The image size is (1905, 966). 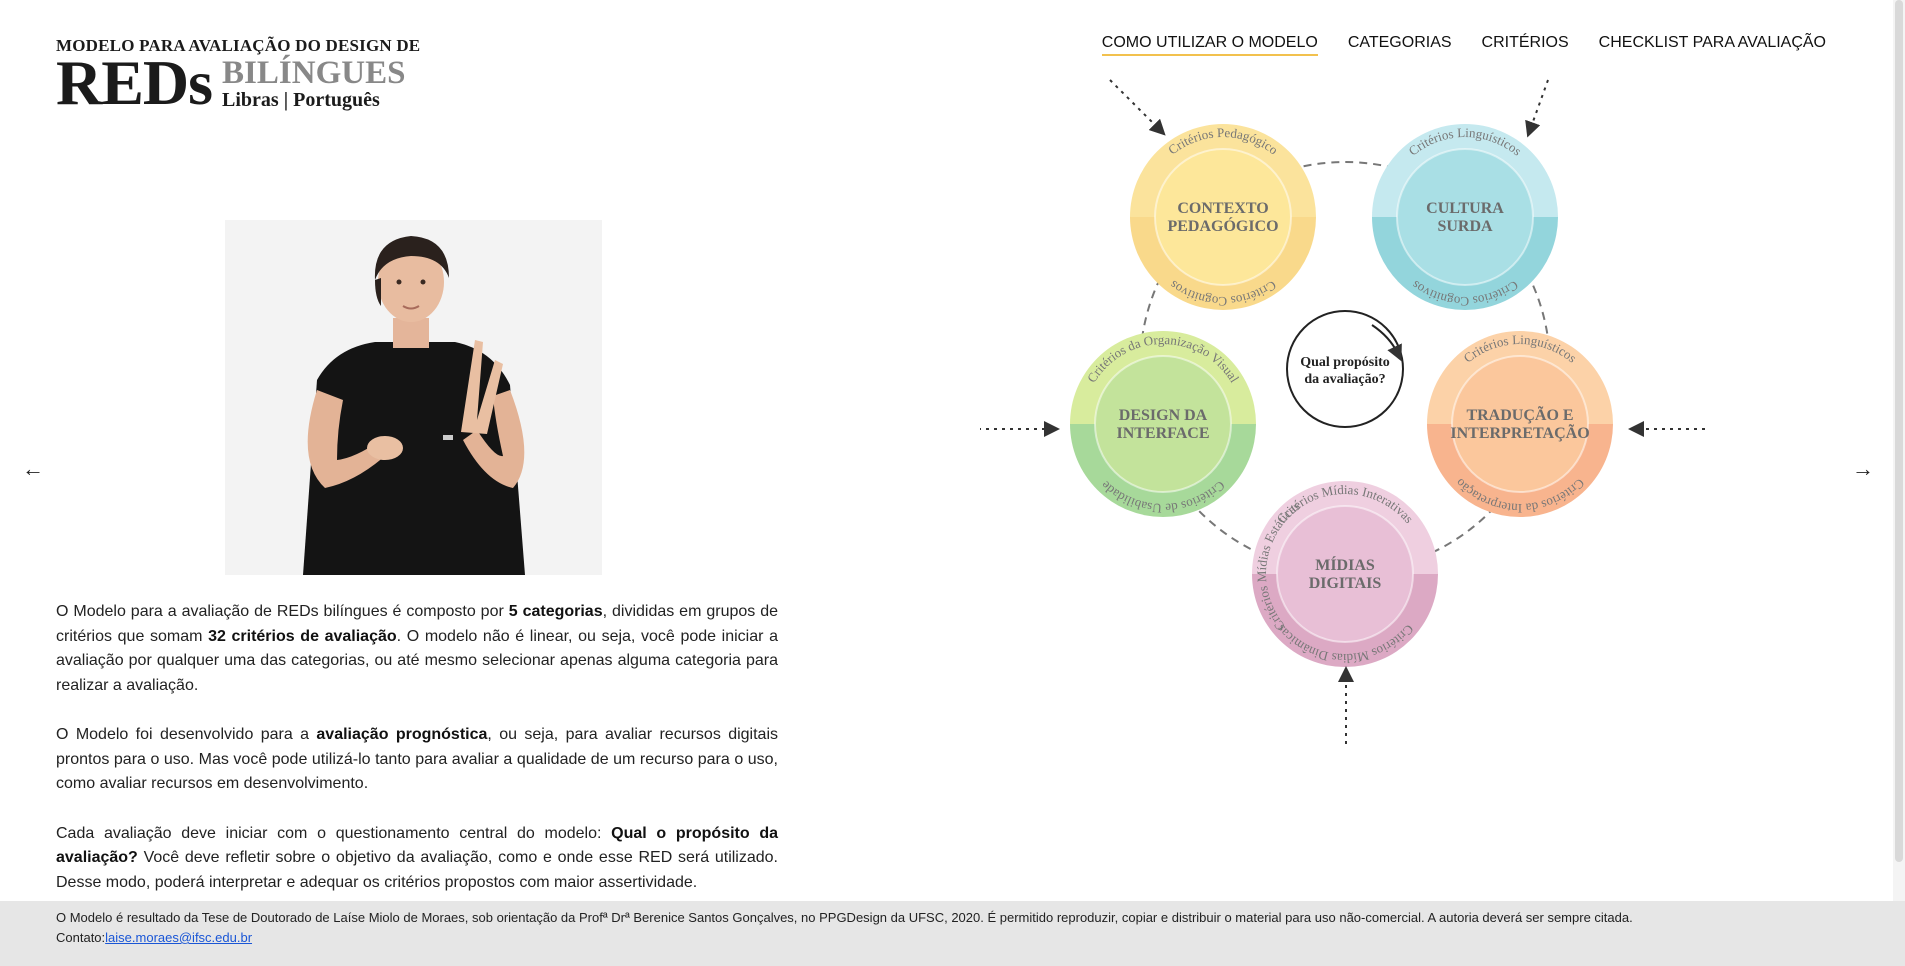 I want to click on logo-languages: Libras | Português, so click(x=301, y=100).